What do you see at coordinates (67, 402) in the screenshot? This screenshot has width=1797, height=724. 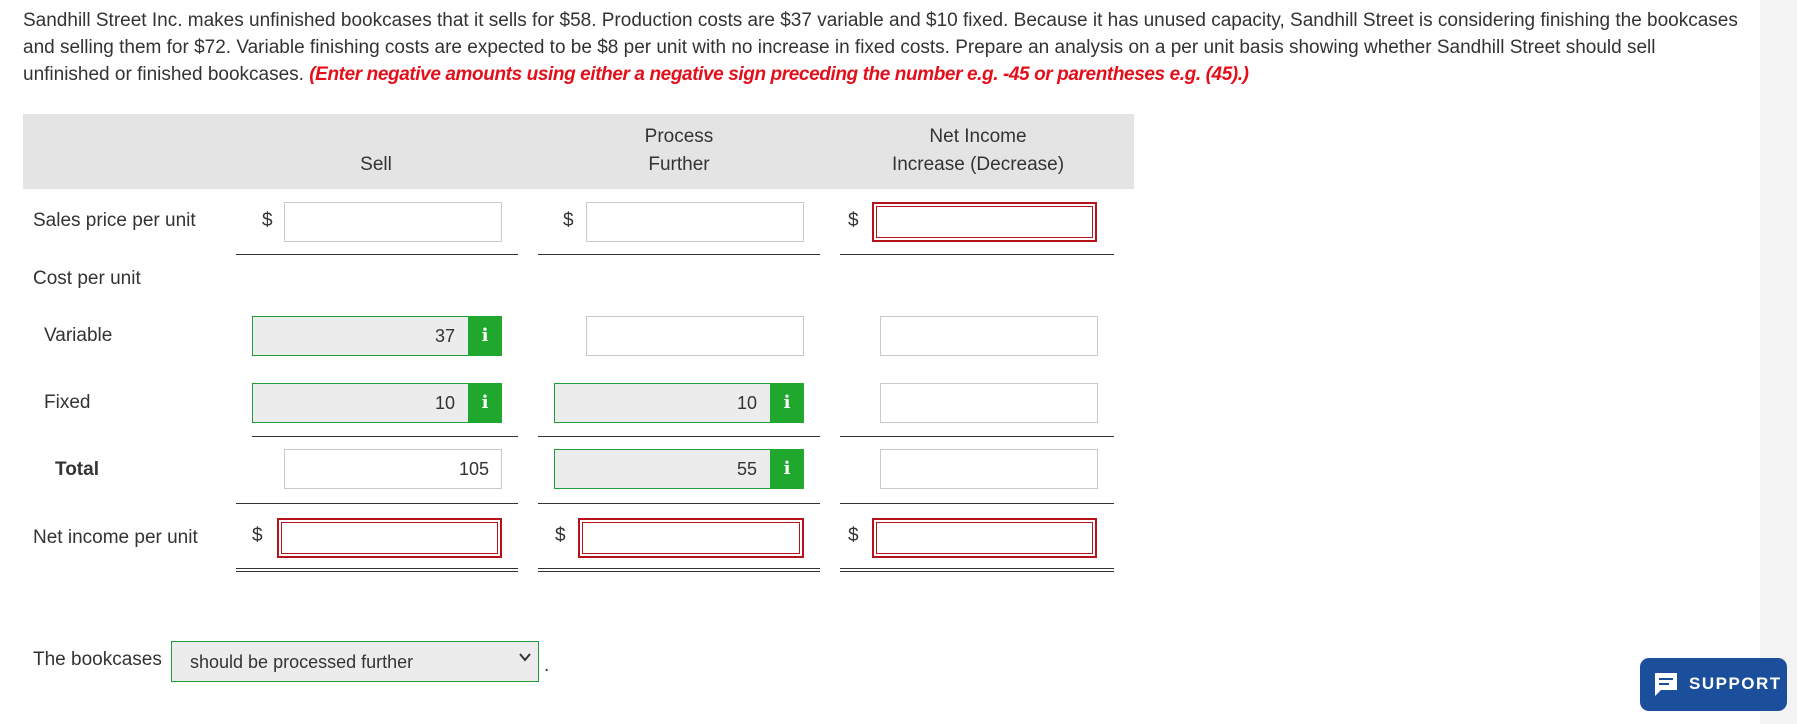 I see `row-label-fixed: Fixed` at bounding box center [67, 402].